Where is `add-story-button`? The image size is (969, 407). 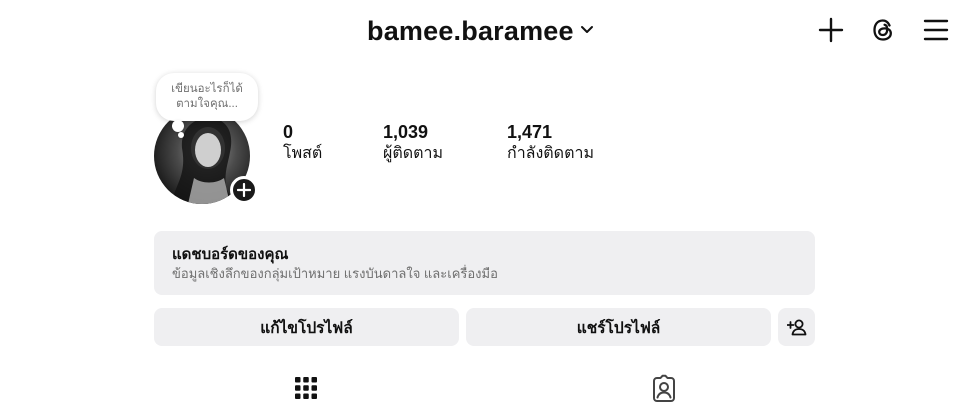
add-story-button is located at coordinates (244, 190).